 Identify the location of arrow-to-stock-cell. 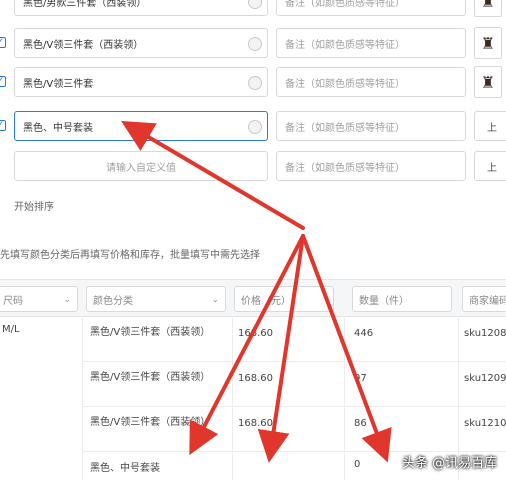
(346, 348).